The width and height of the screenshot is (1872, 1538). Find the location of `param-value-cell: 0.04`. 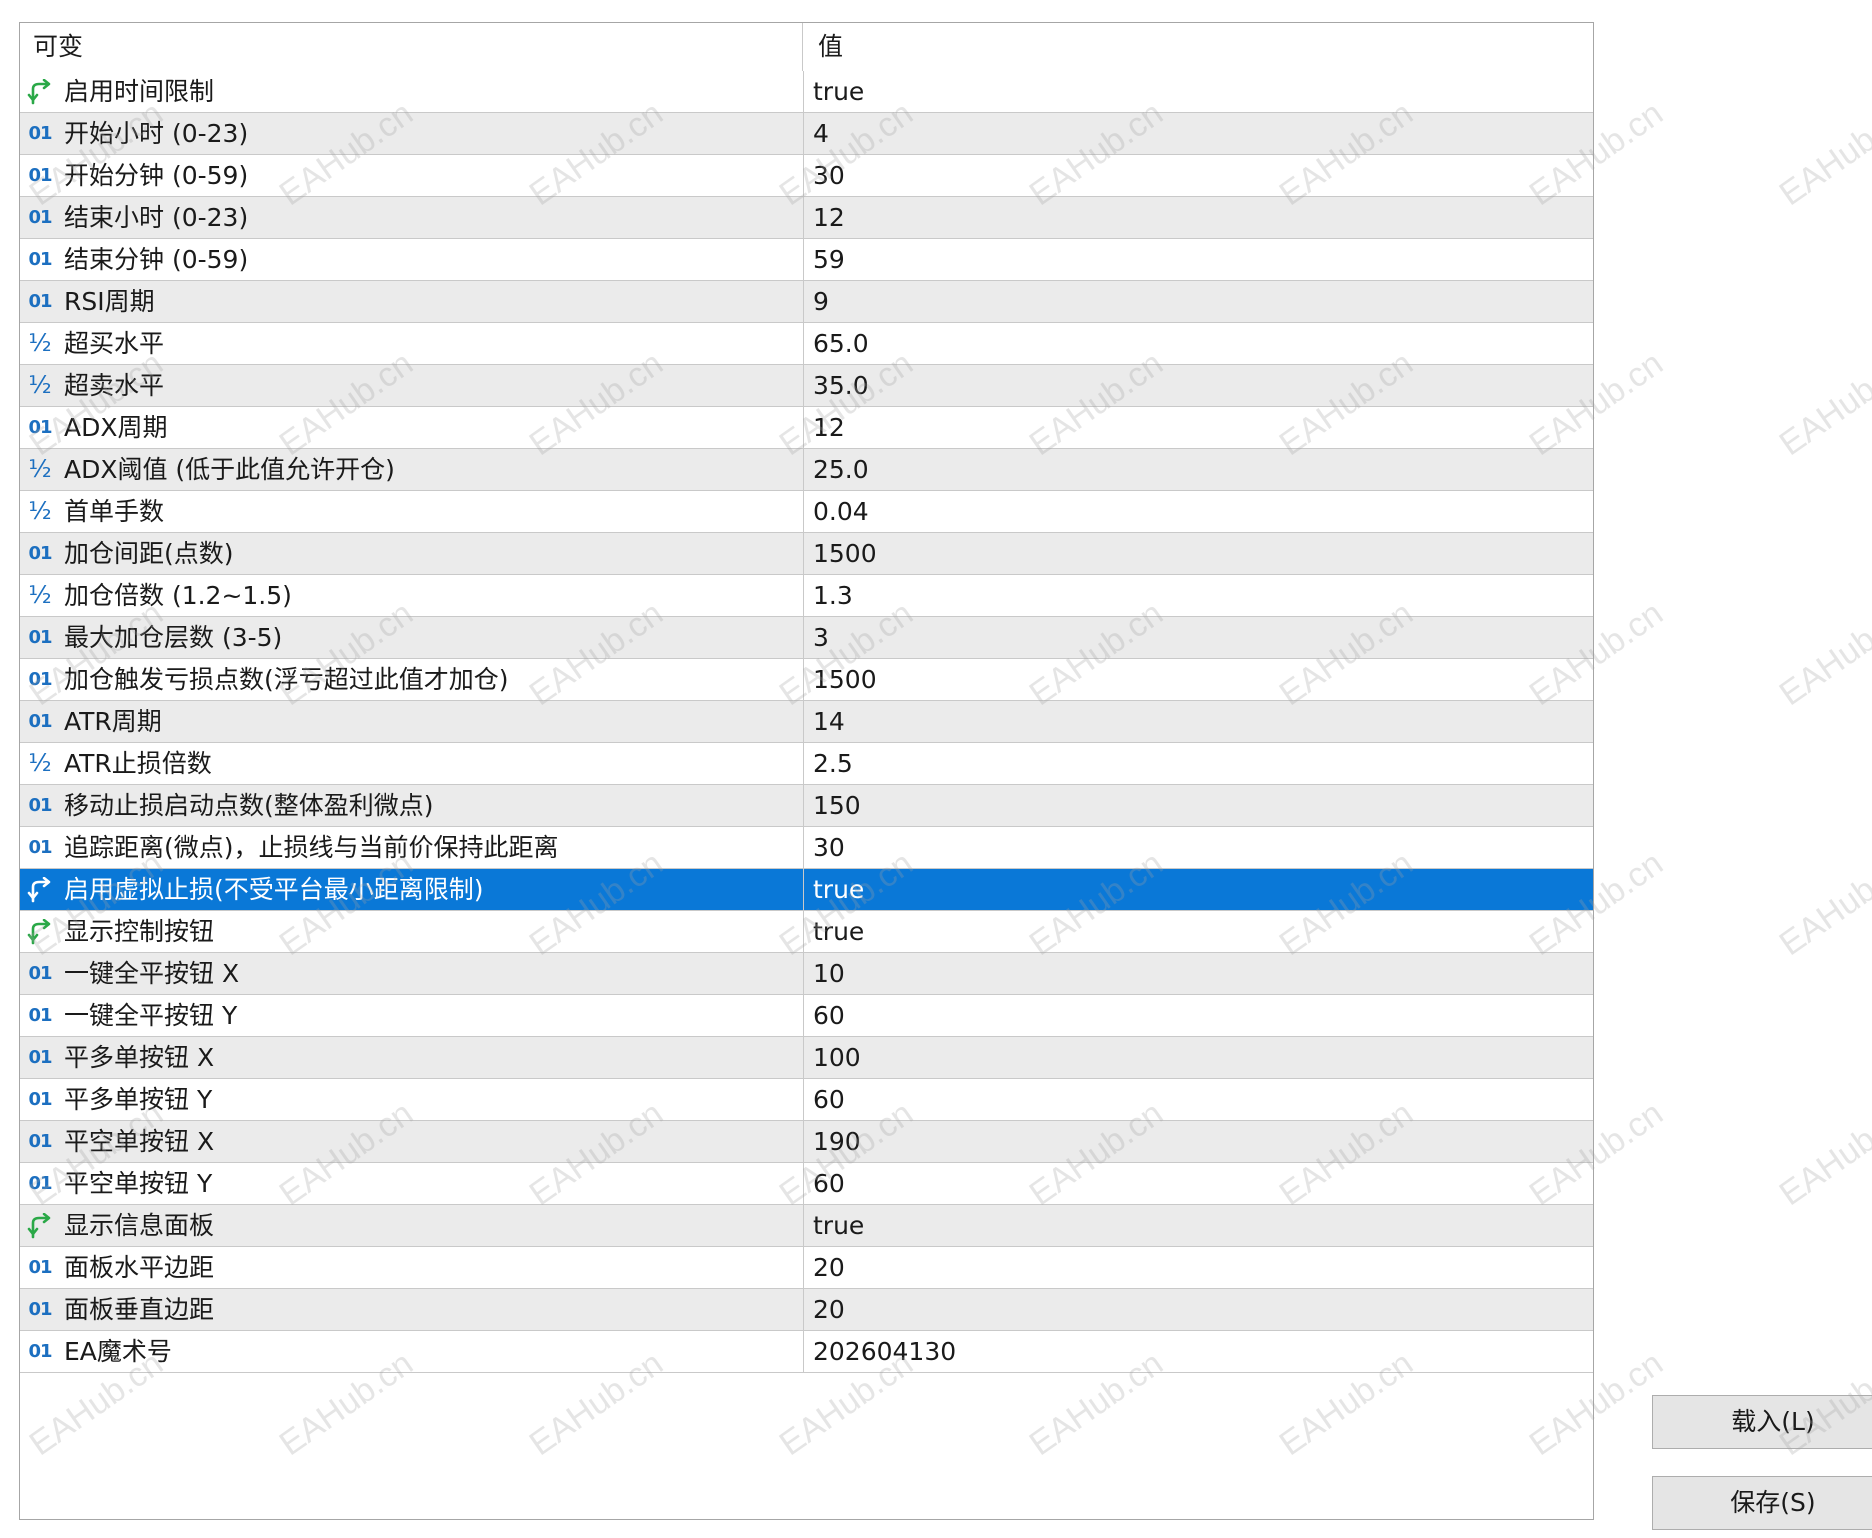

param-value-cell: 0.04 is located at coordinates (1198, 511).